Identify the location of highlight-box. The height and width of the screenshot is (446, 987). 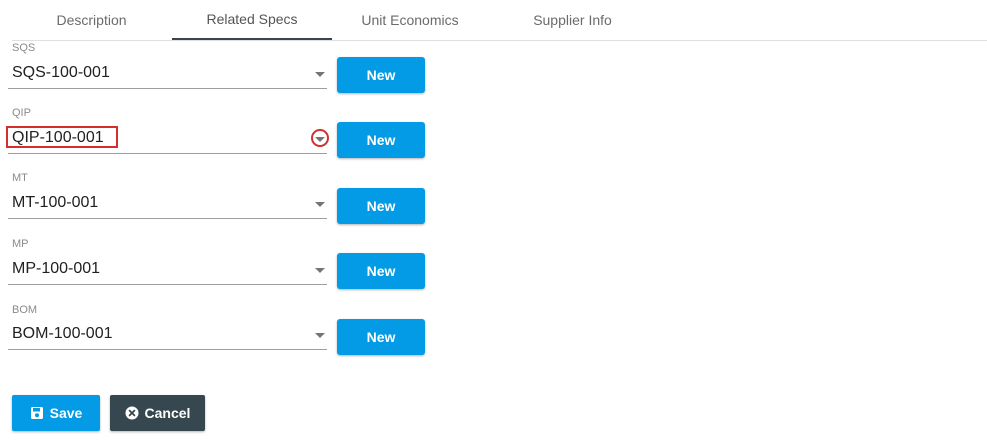
(62, 137).